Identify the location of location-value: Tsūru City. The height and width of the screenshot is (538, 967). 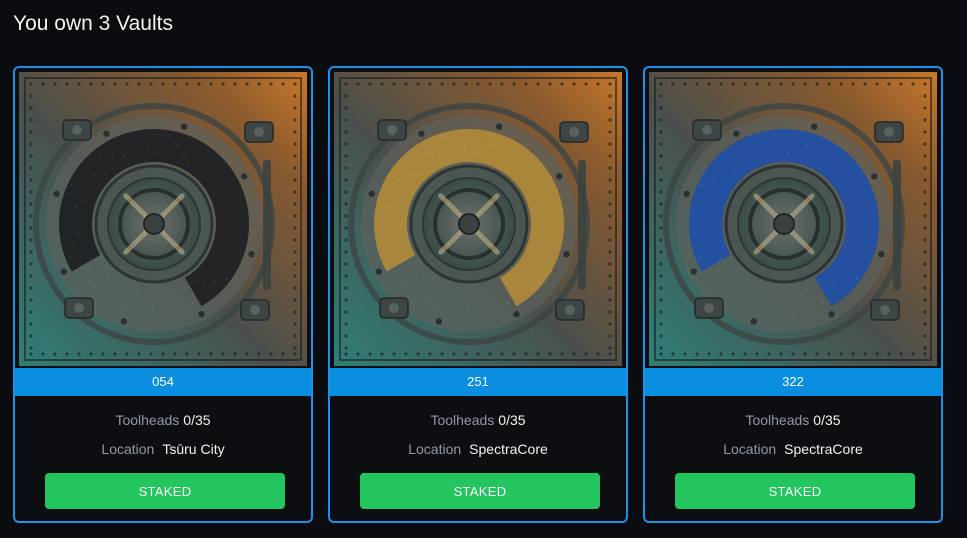
(193, 449).